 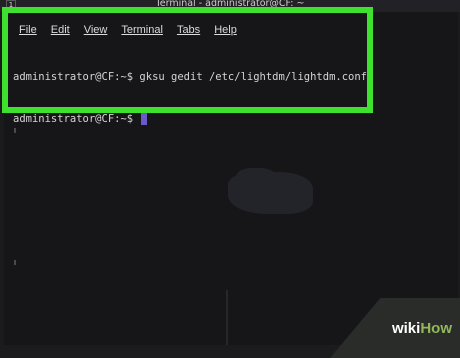 I want to click on text-cursor, so click(x=144, y=119).